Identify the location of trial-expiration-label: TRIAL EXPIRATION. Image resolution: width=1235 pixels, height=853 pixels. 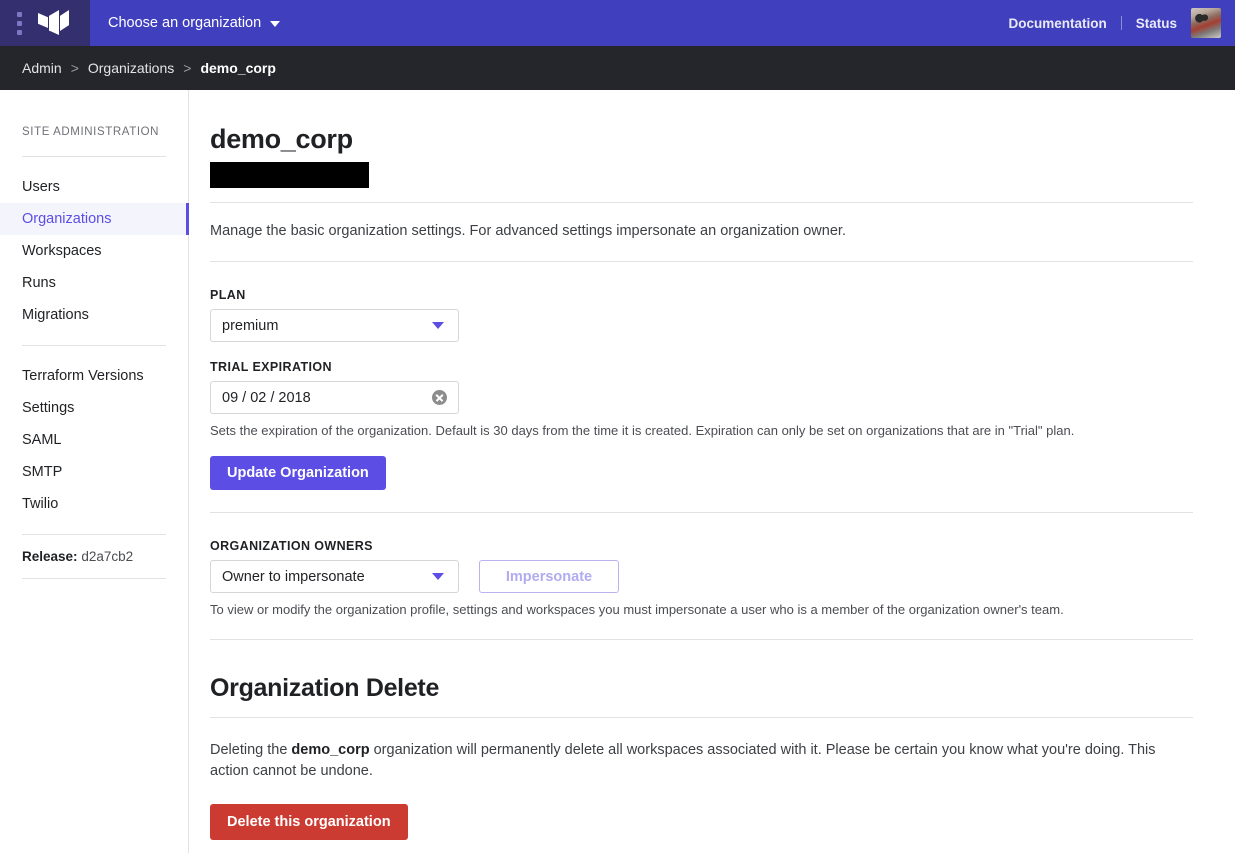
(271, 367).